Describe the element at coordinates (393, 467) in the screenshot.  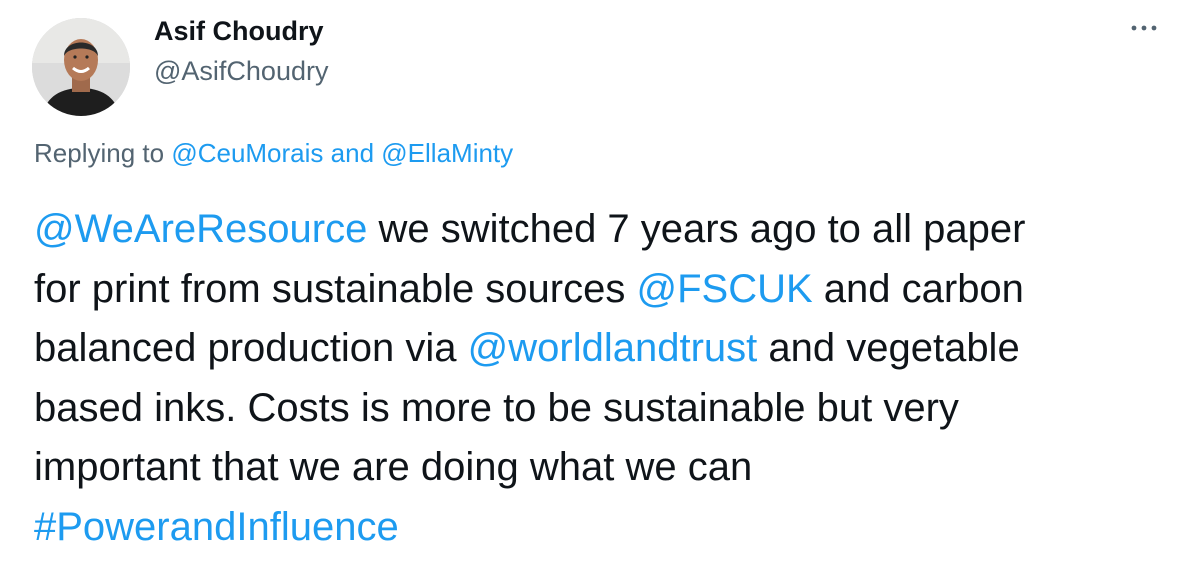
I see `tweet-line: important that we are doing what we can` at that location.